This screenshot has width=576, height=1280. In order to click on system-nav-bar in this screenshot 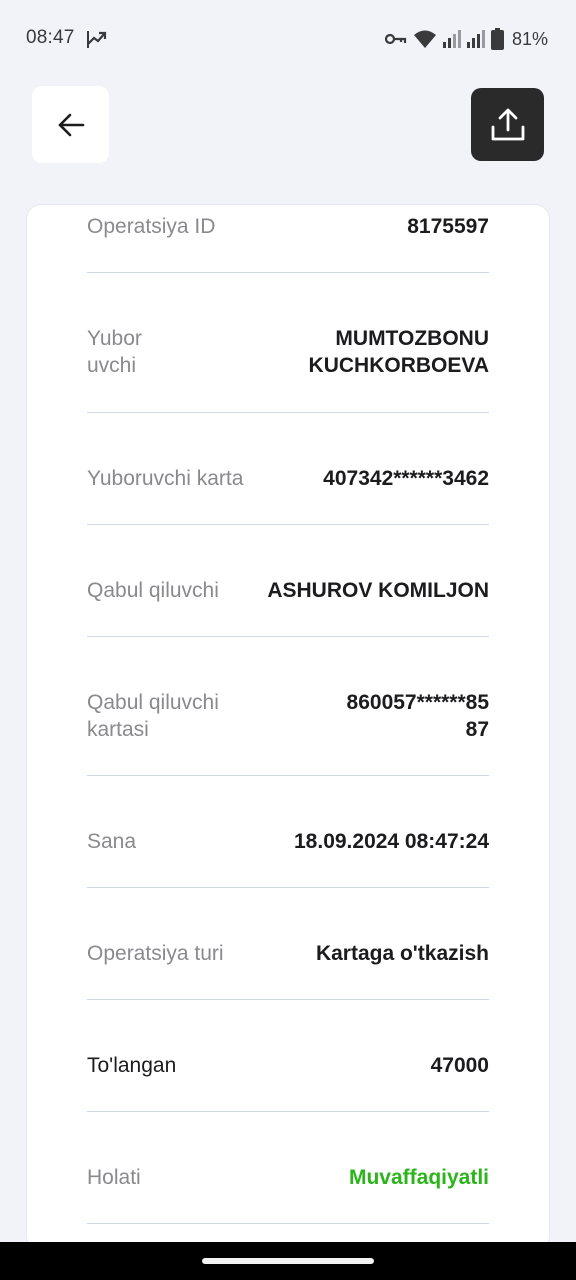, I will do `click(288, 1261)`.